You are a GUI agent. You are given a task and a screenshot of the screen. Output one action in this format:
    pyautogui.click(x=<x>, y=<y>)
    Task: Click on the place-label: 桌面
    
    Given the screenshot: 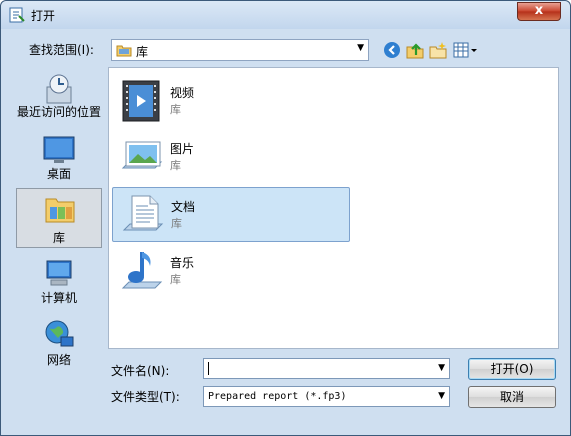 What is the action you would take?
    pyautogui.click(x=58, y=174)
    